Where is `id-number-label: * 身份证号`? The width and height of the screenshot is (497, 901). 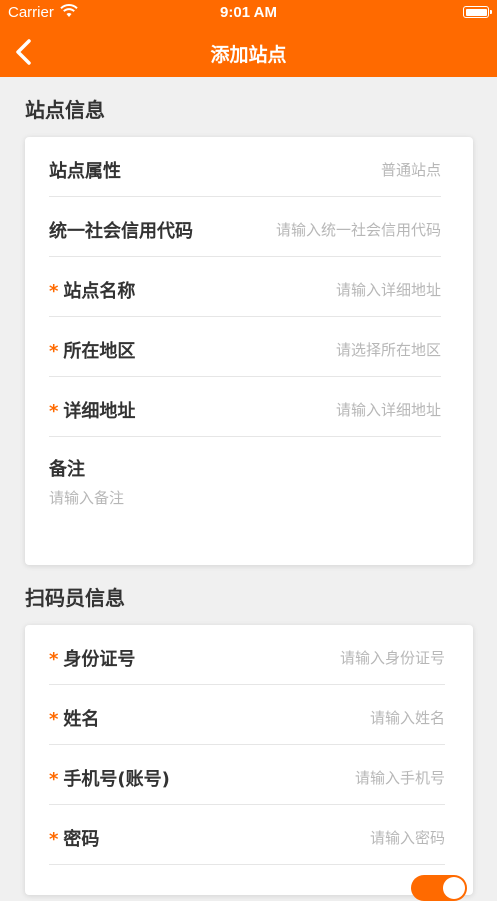 id-number-label: * 身份证号 is located at coordinates (92, 659).